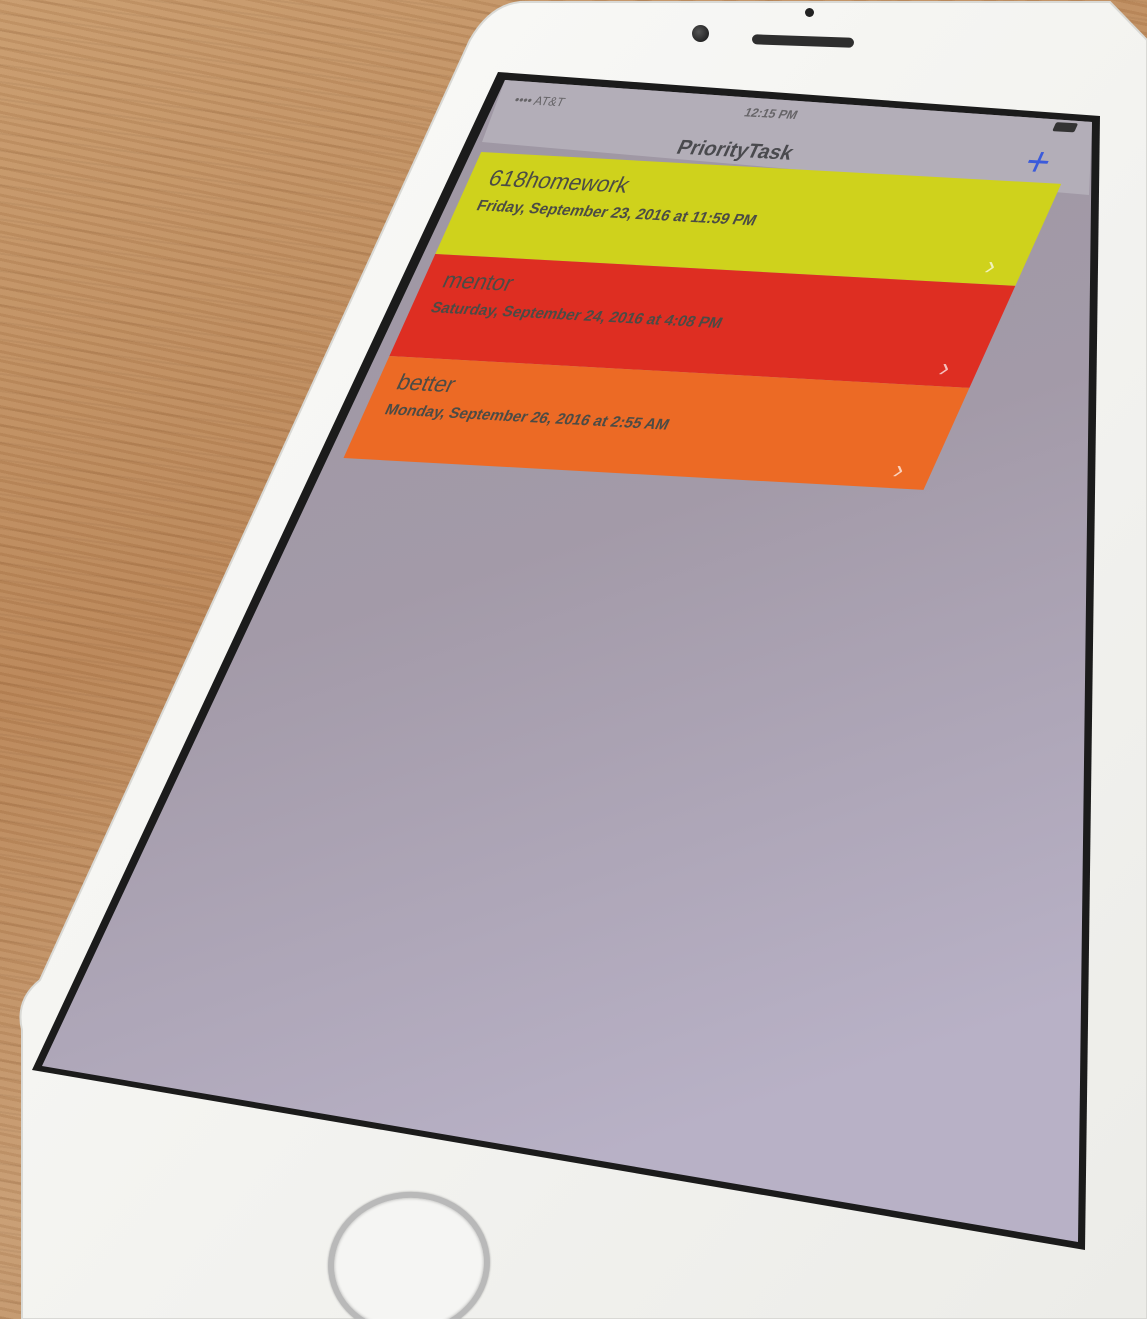 This screenshot has width=1147, height=1319. I want to click on front-camera-icon, so click(700, 33).